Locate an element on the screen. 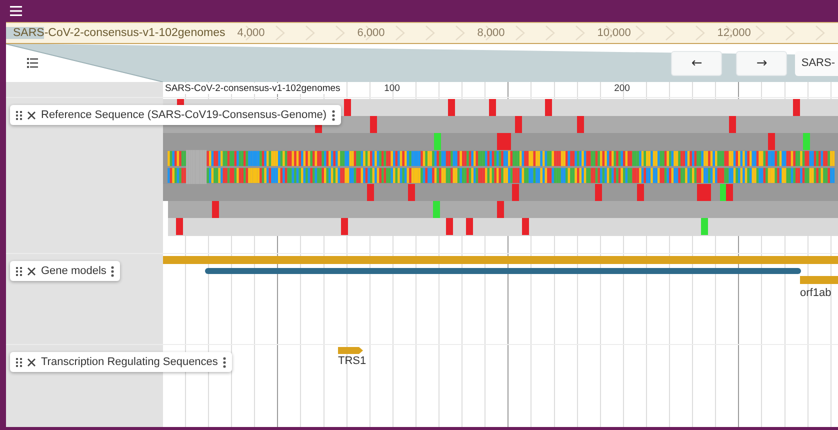 The height and width of the screenshot is (430, 838). menu-icon is located at coordinates (16, 11).